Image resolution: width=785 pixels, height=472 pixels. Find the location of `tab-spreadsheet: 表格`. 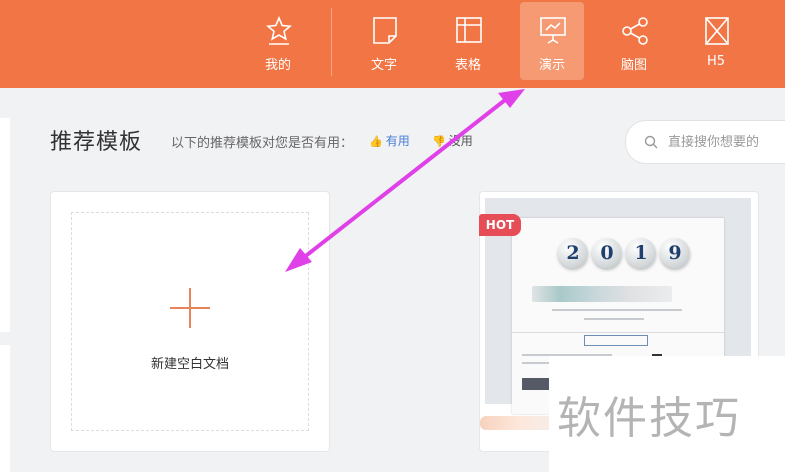

tab-spreadsheet: 表格 is located at coordinates (468, 41).